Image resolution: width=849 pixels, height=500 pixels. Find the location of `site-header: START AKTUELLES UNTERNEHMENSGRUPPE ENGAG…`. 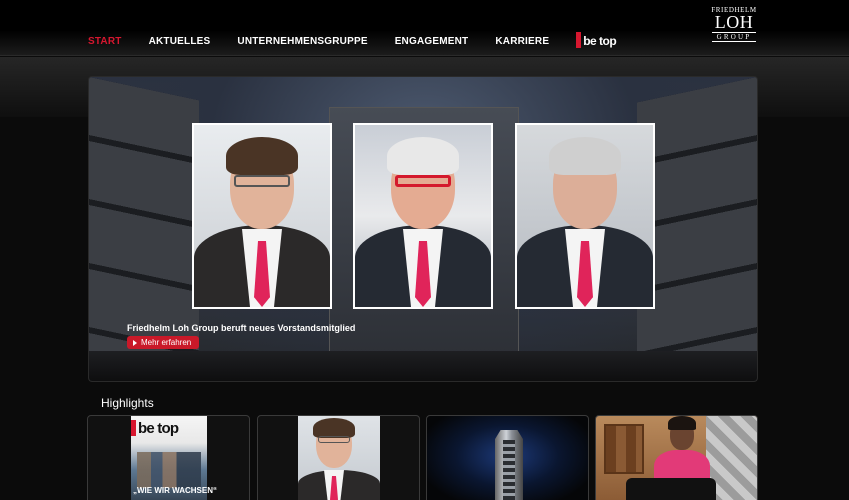

site-header: START AKTUELLES UNTERNEHMENSGRUPPE ENGAG… is located at coordinates (424, 28).